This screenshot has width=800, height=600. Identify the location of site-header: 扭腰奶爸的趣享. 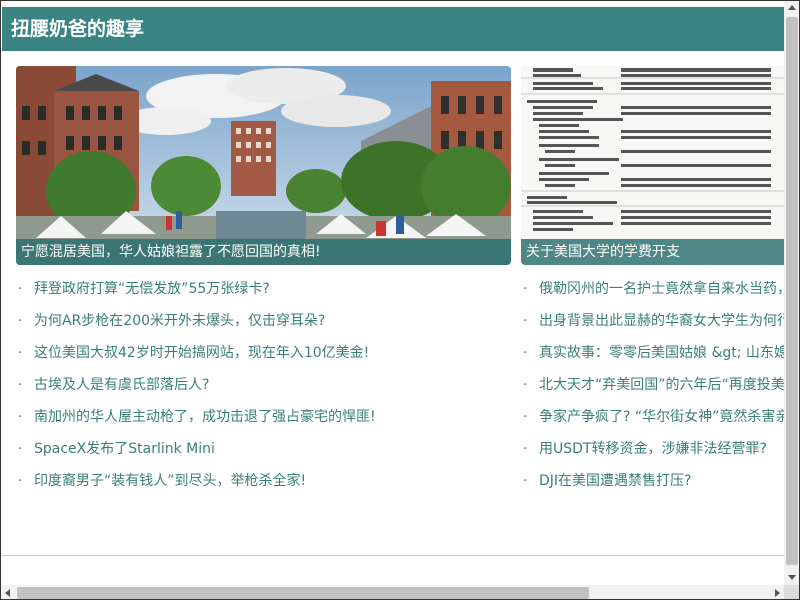
(393, 29).